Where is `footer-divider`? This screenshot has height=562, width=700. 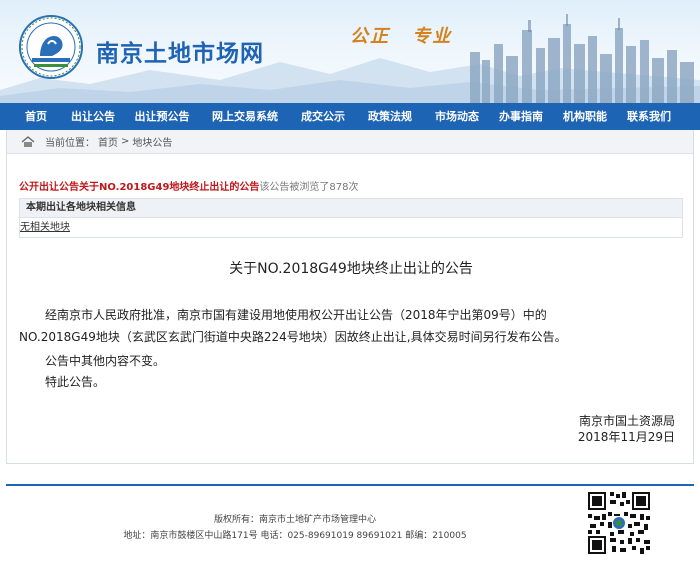
footer-divider is located at coordinates (350, 485).